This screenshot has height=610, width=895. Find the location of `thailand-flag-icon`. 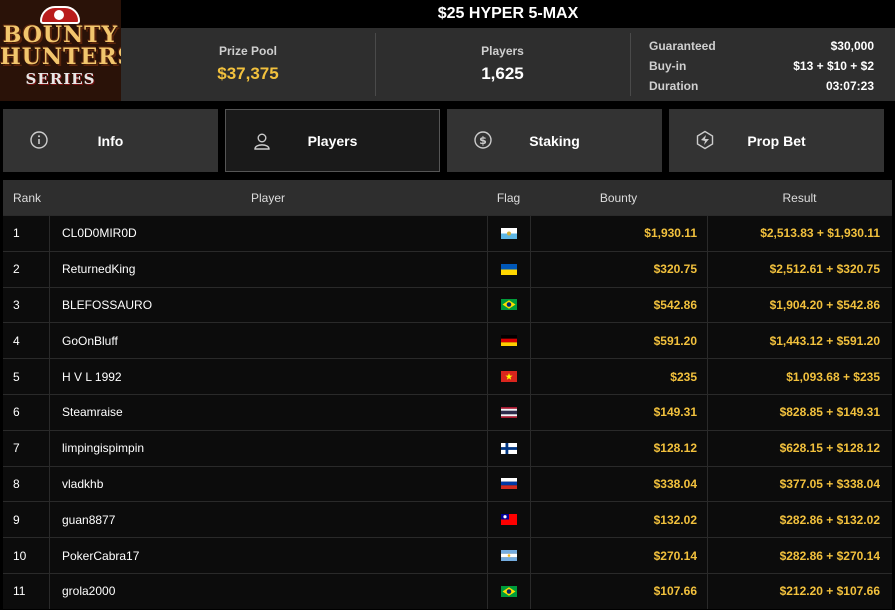

thailand-flag-icon is located at coordinates (509, 412).